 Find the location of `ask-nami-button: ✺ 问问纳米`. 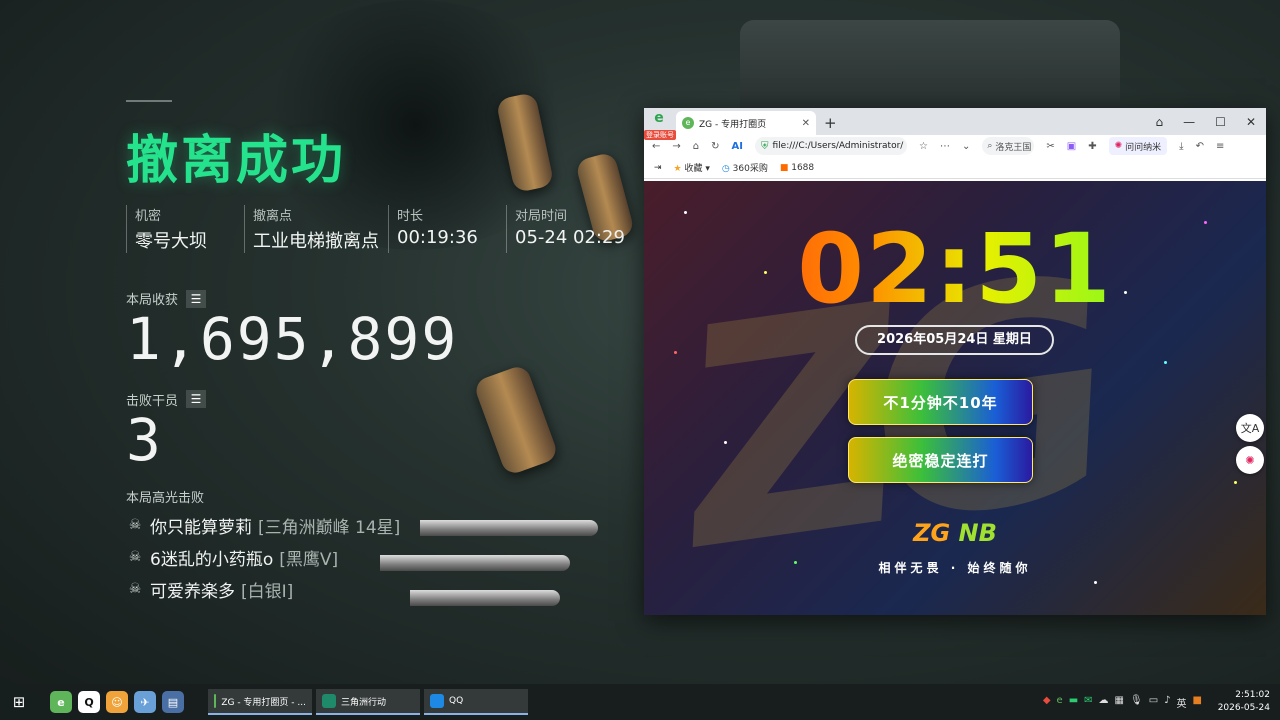

ask-nami-button: ✺ 问问纳米 is located at coordinates (1138, 146).